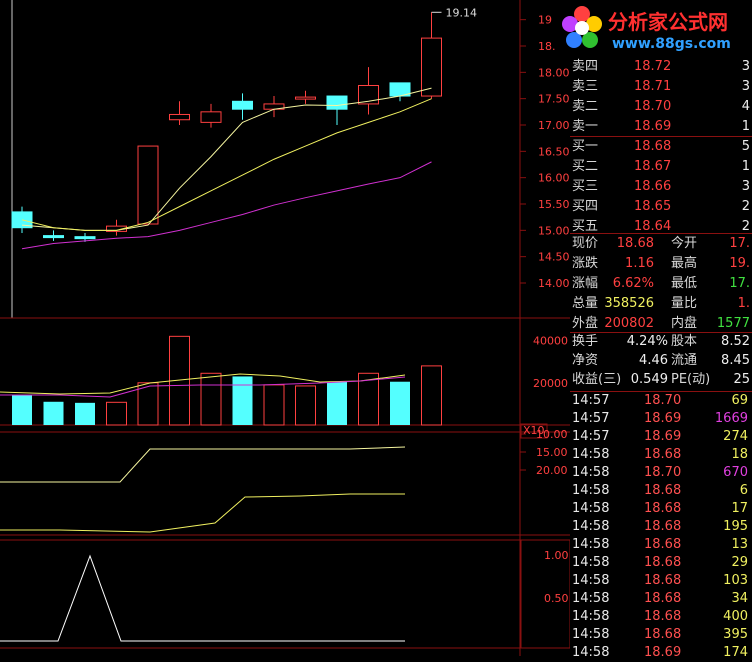  I want to click on quote-label: 最低, so click(684, 283).